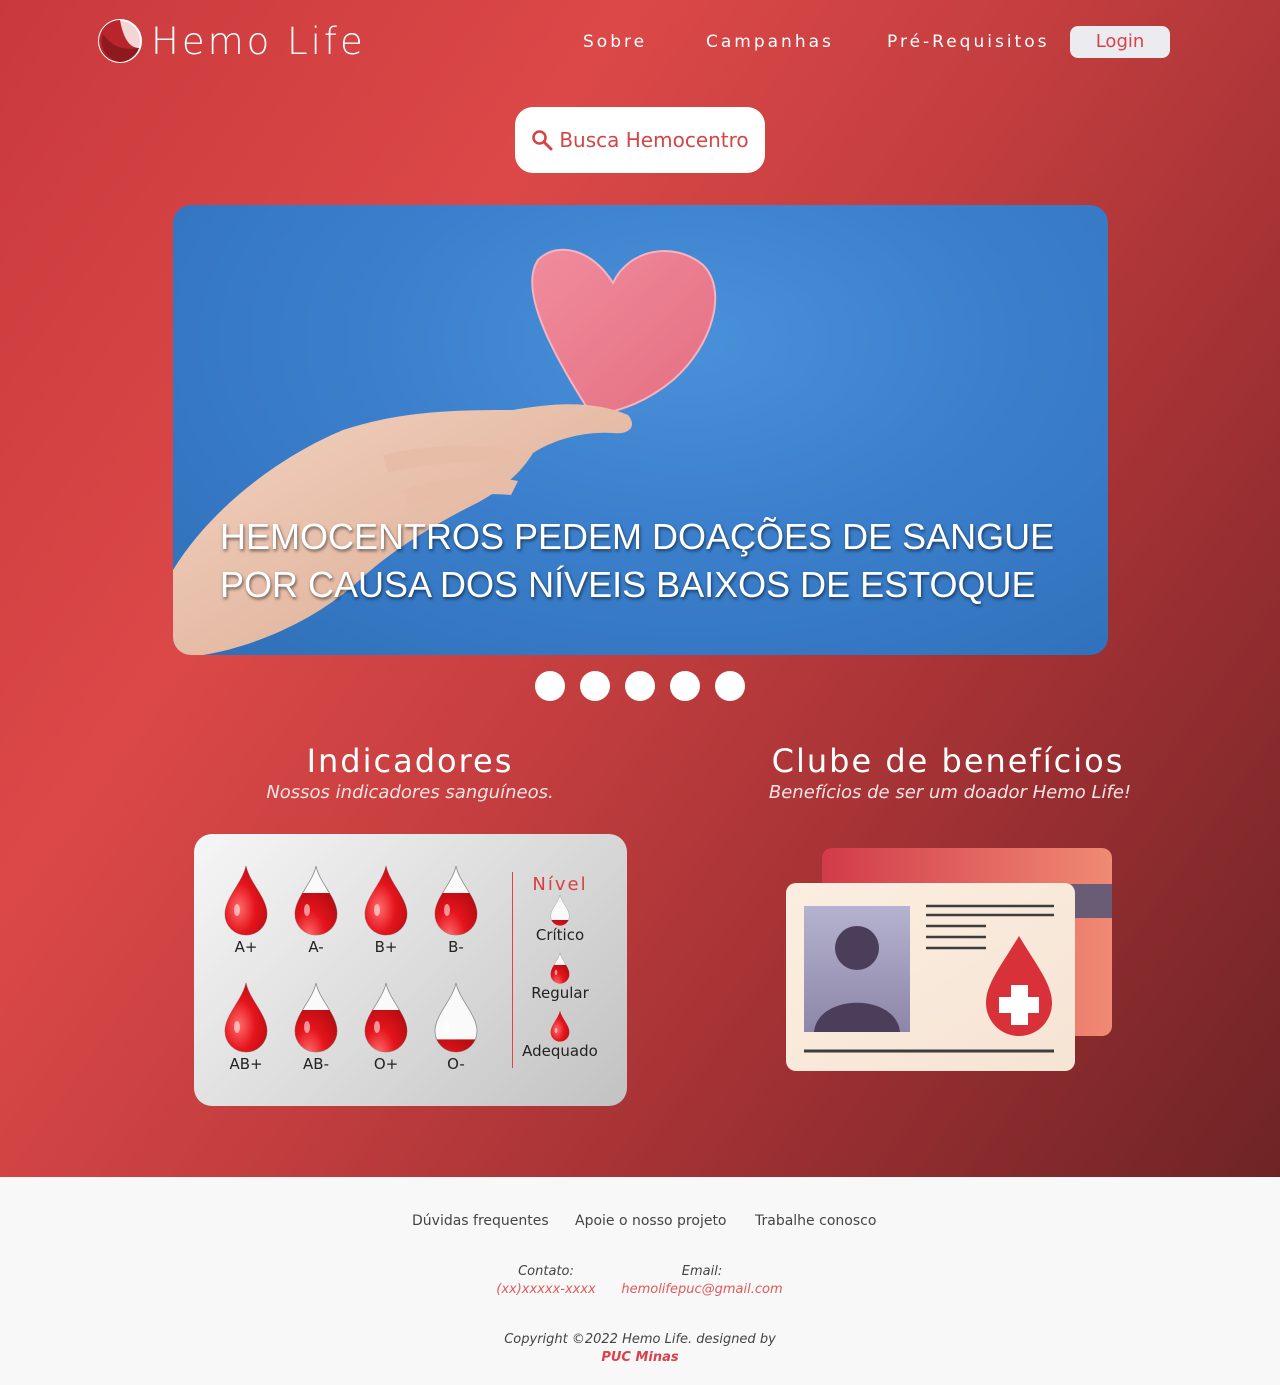 This screenshot has height=1385, width=1280. I want to click on login-button: Login, so click(1120, 42).